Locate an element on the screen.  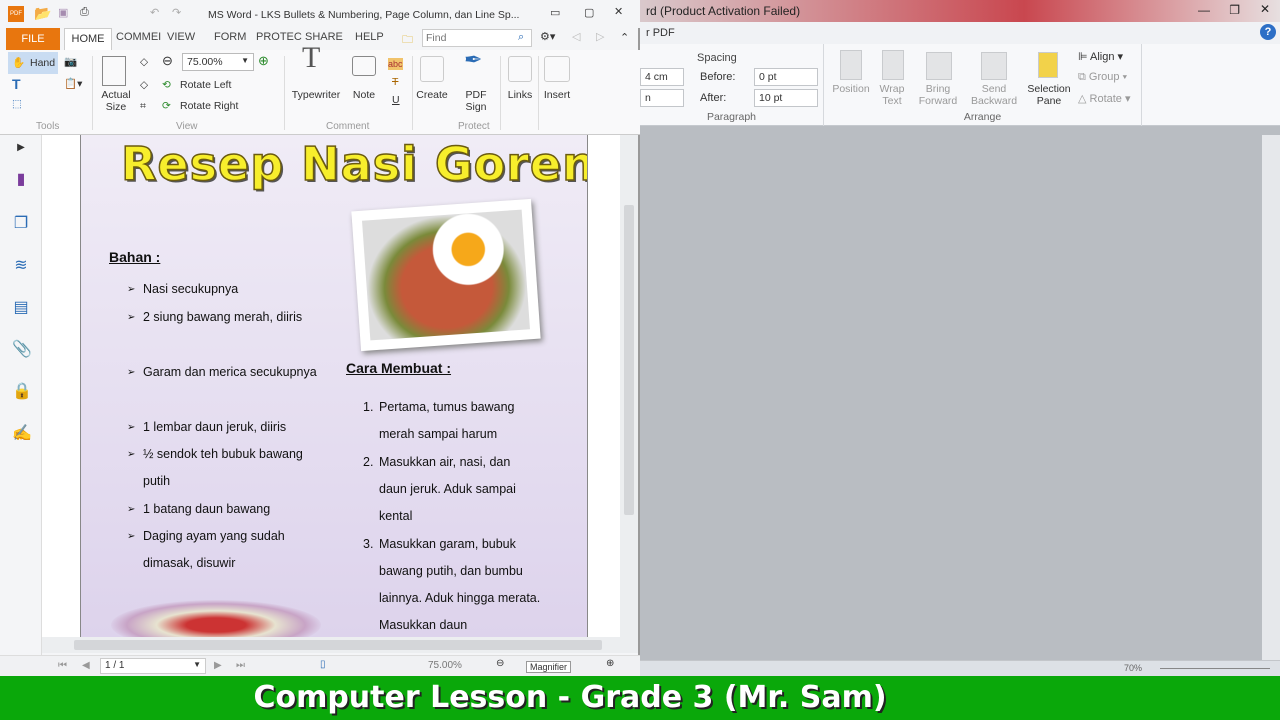
tab-comment: COMMEI is located at coordinates (138, 37).